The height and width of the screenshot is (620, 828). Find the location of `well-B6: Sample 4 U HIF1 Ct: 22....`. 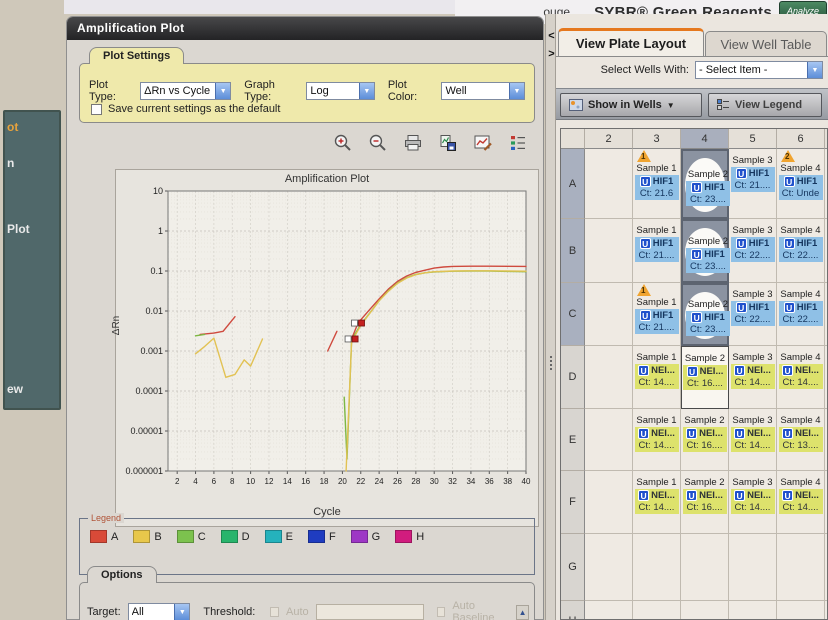

well-B6: Sample 4 U HIF1 Ct: 22.... is located at coordinates (801, 251).